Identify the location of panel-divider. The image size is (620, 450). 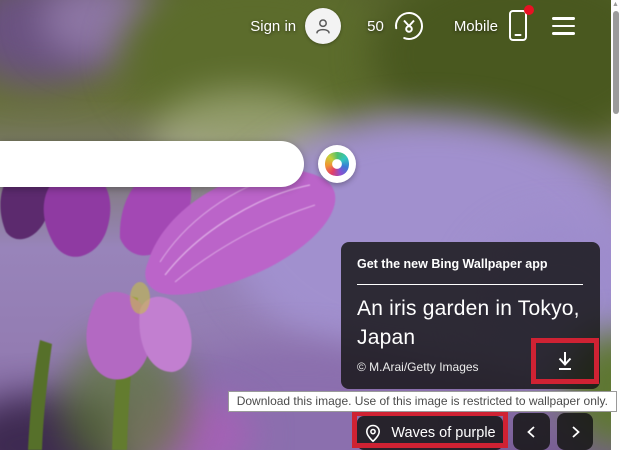
(470, 284).